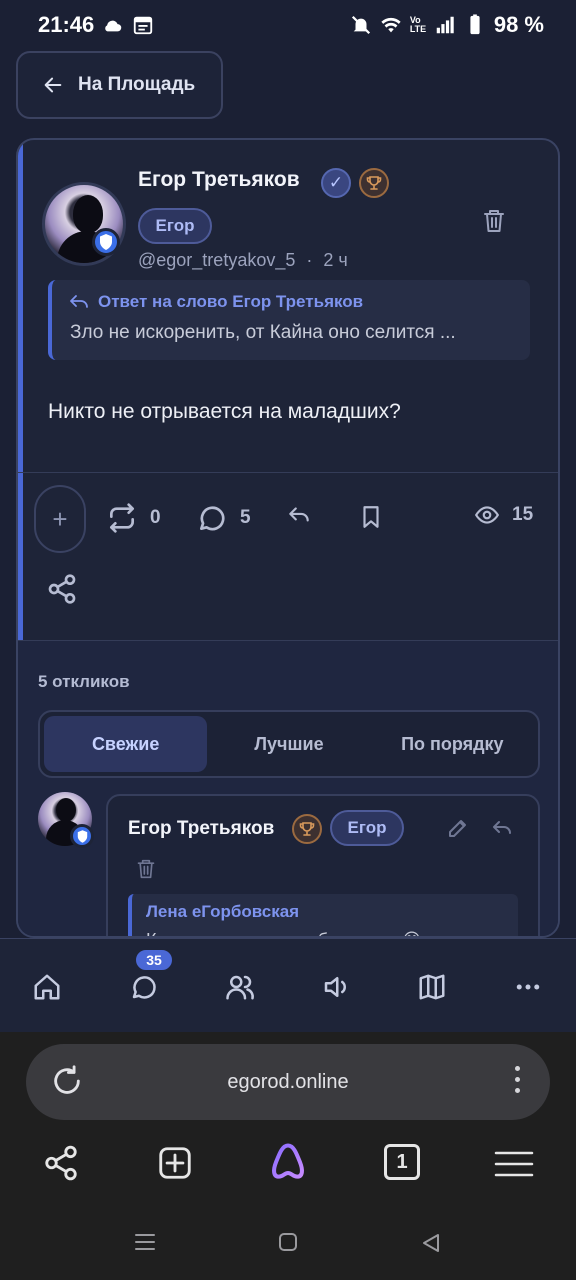 The height and width of the screenshot is (1280, 576). Describe the element at coordinates (503, 515) in the screenshot. I see `views-counter: 15` at that location.